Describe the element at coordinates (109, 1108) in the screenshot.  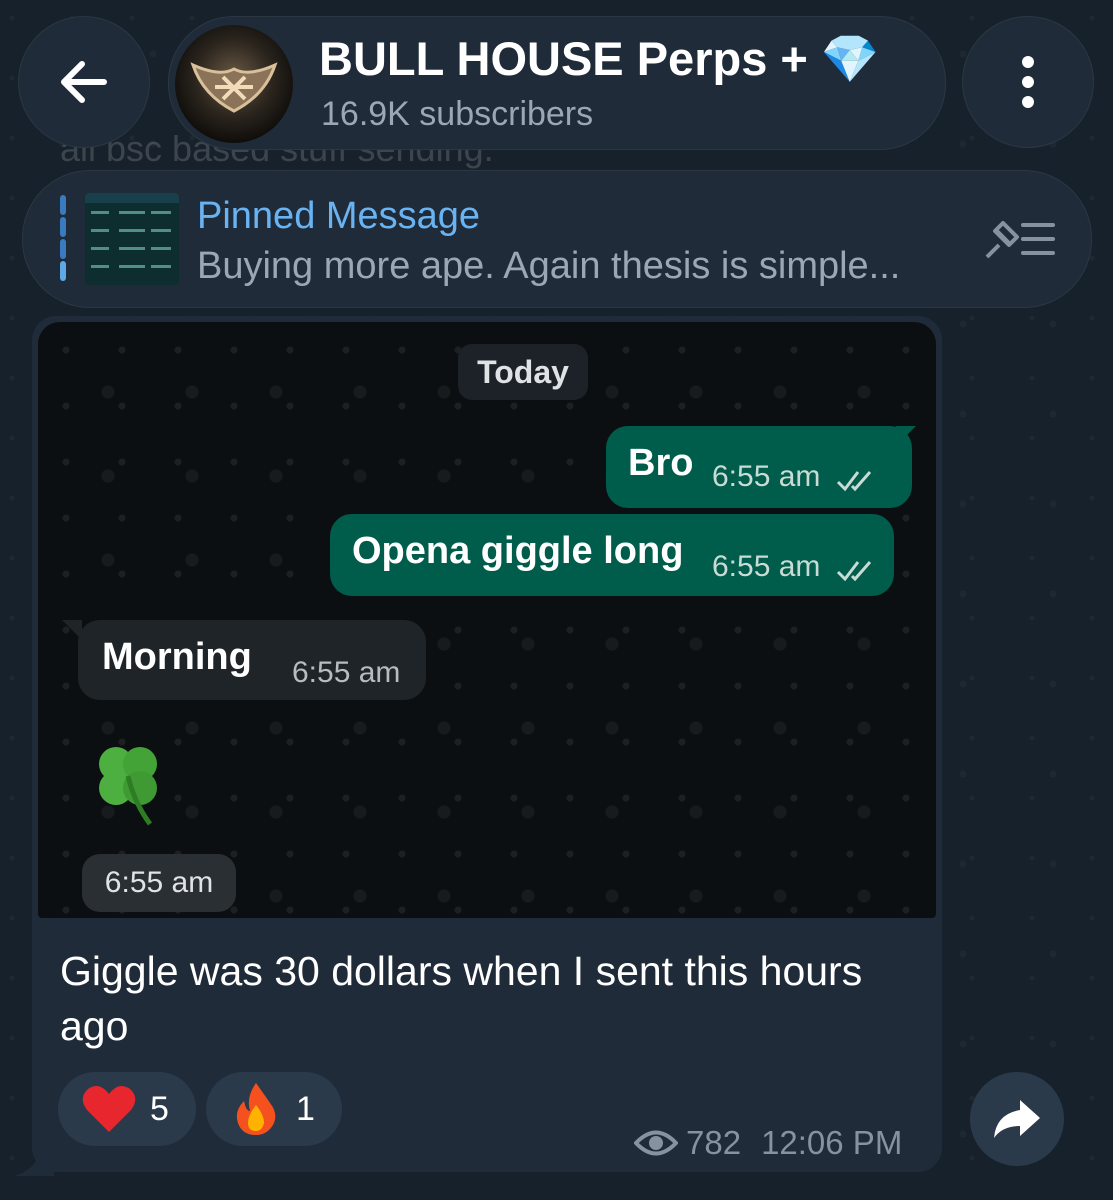
I see `heart-icon` at that location.